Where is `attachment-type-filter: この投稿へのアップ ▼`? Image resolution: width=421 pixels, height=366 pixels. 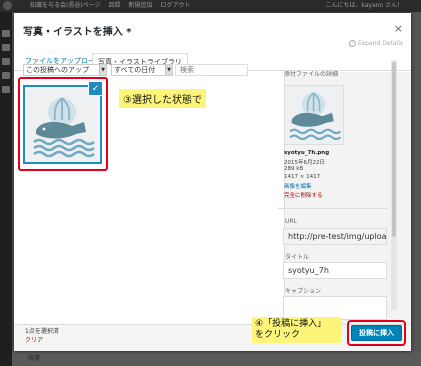 attachment-type-filter: この投稿へのアップ ▼ is located at coordinates (65, 70).